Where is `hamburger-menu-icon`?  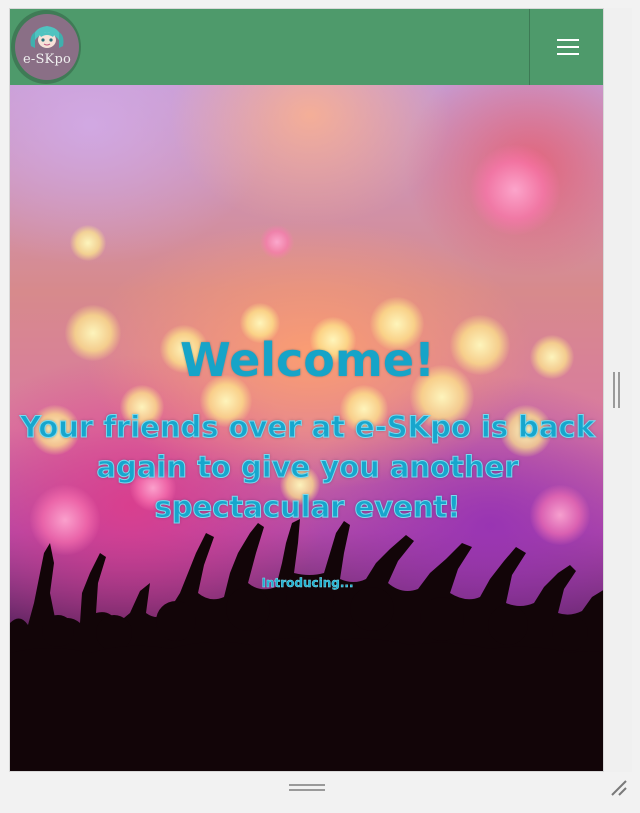
hamburger-menu-icon is located at coordinates (567, 47).